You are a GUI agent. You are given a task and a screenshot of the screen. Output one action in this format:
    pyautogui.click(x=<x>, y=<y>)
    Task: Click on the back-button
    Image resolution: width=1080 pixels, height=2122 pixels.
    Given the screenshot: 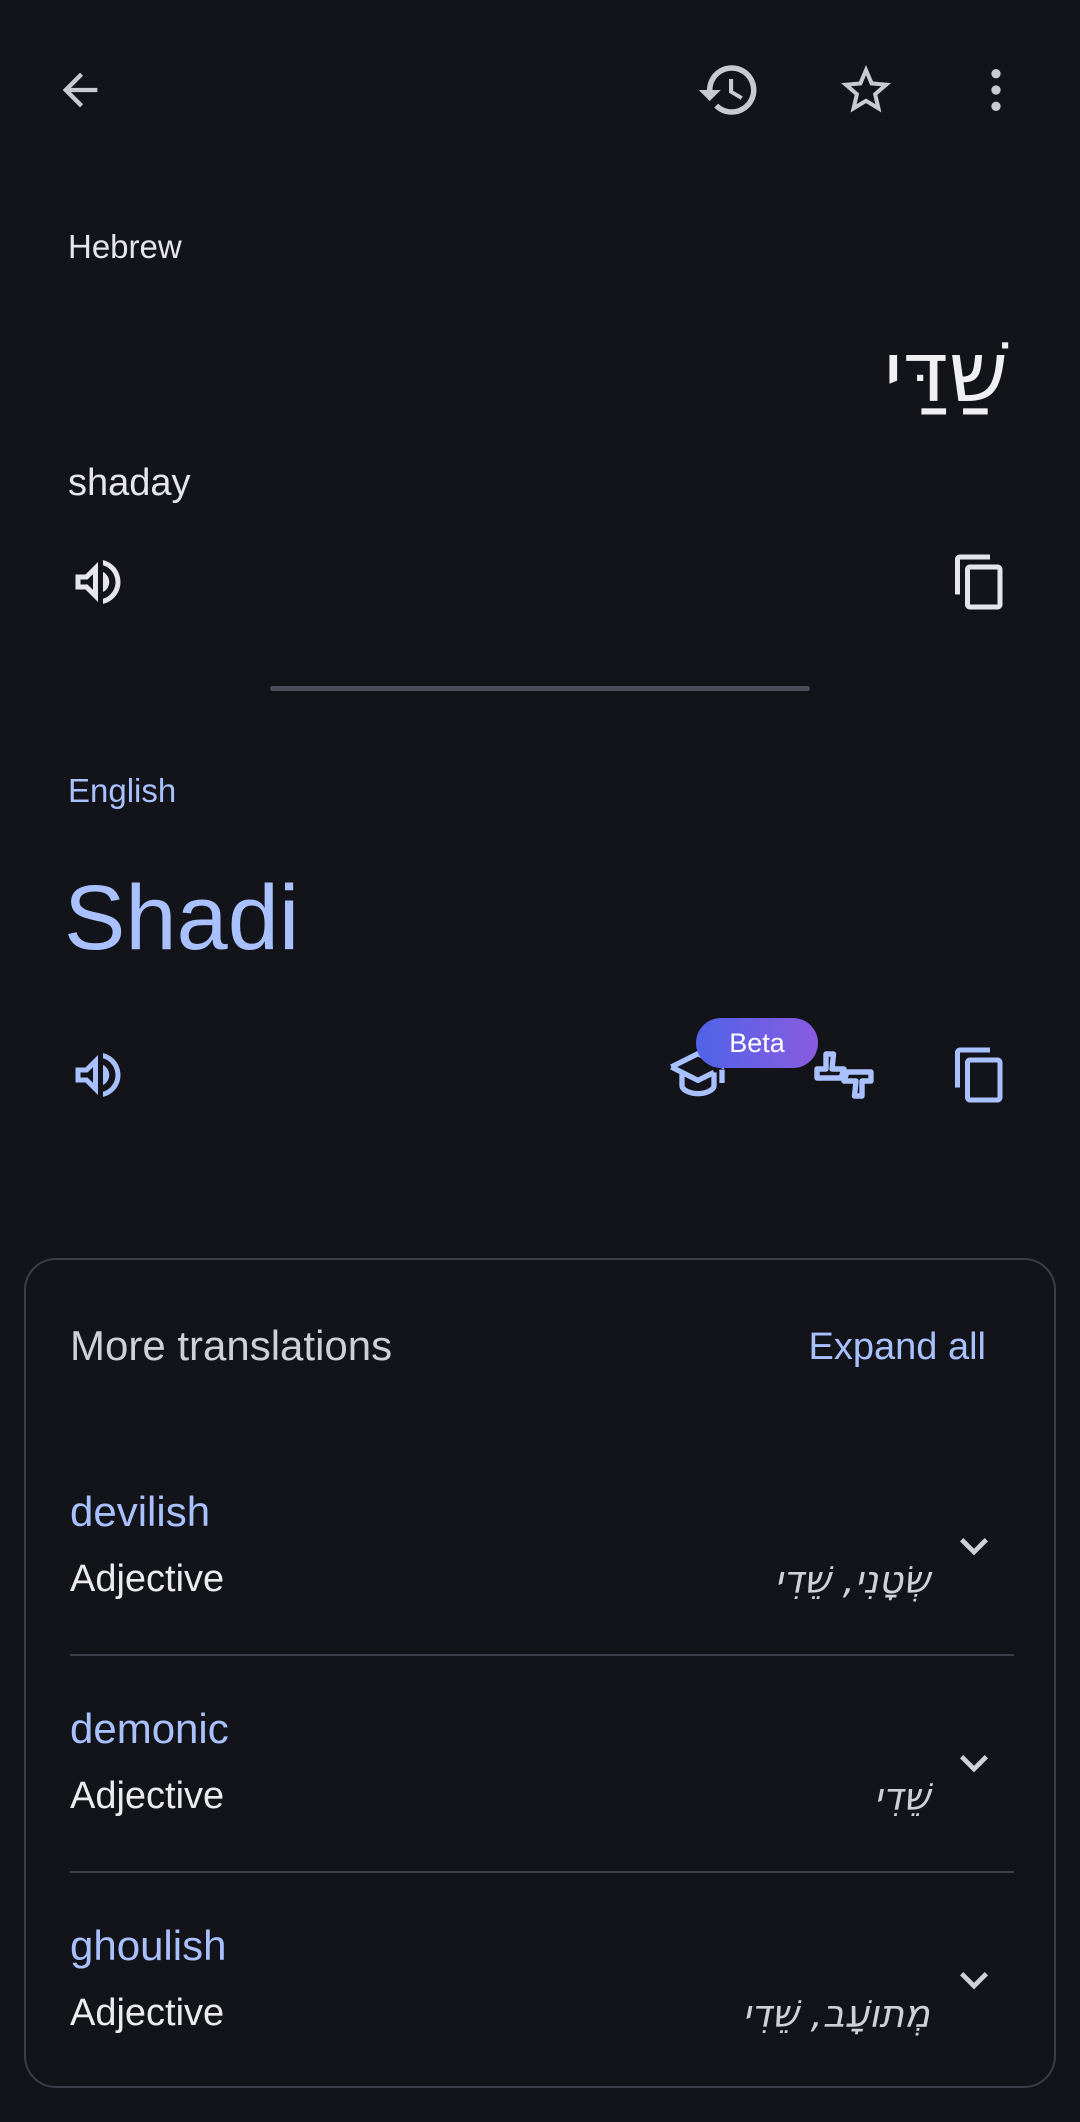 What is the action you would take?
    pyautogui.click(x=80, y=90)
    